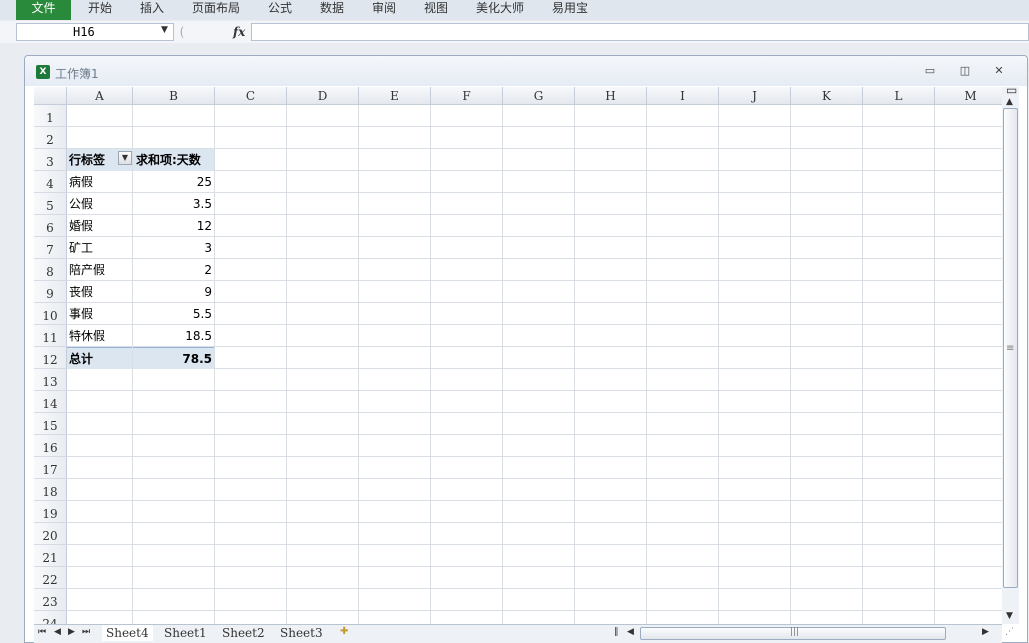 The image size is (1029, 643). Describe the element at coordinates (630, 632) in the screenshot. I see `scroll-left-icon: ◀` at that location.